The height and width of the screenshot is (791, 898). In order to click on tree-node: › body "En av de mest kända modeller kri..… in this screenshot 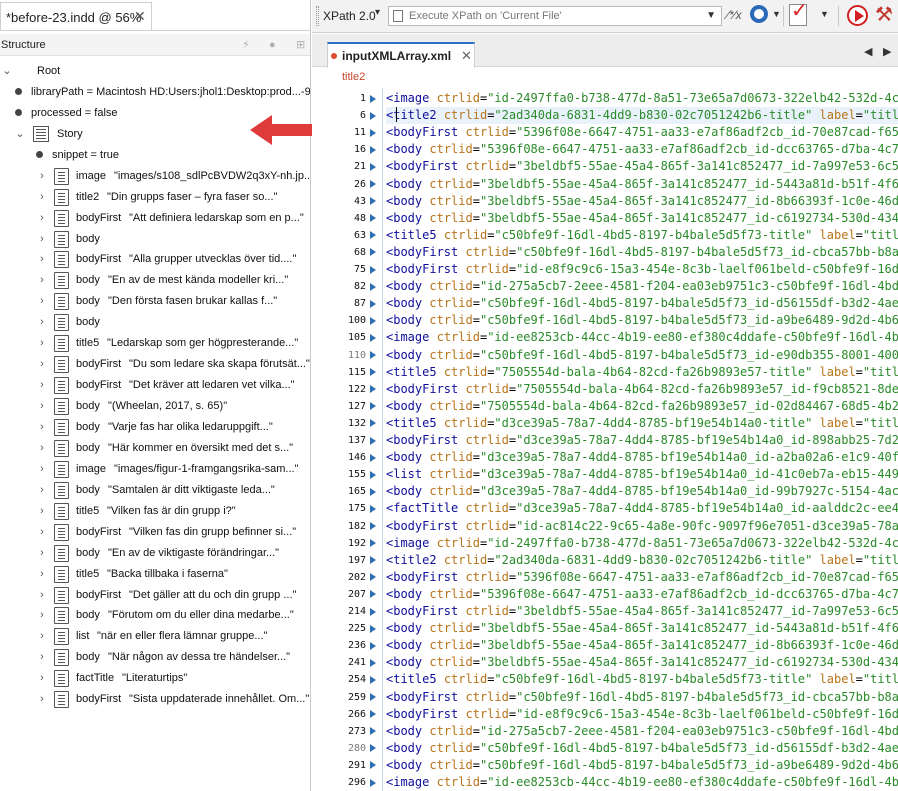, I will do `click(155, 280)`.